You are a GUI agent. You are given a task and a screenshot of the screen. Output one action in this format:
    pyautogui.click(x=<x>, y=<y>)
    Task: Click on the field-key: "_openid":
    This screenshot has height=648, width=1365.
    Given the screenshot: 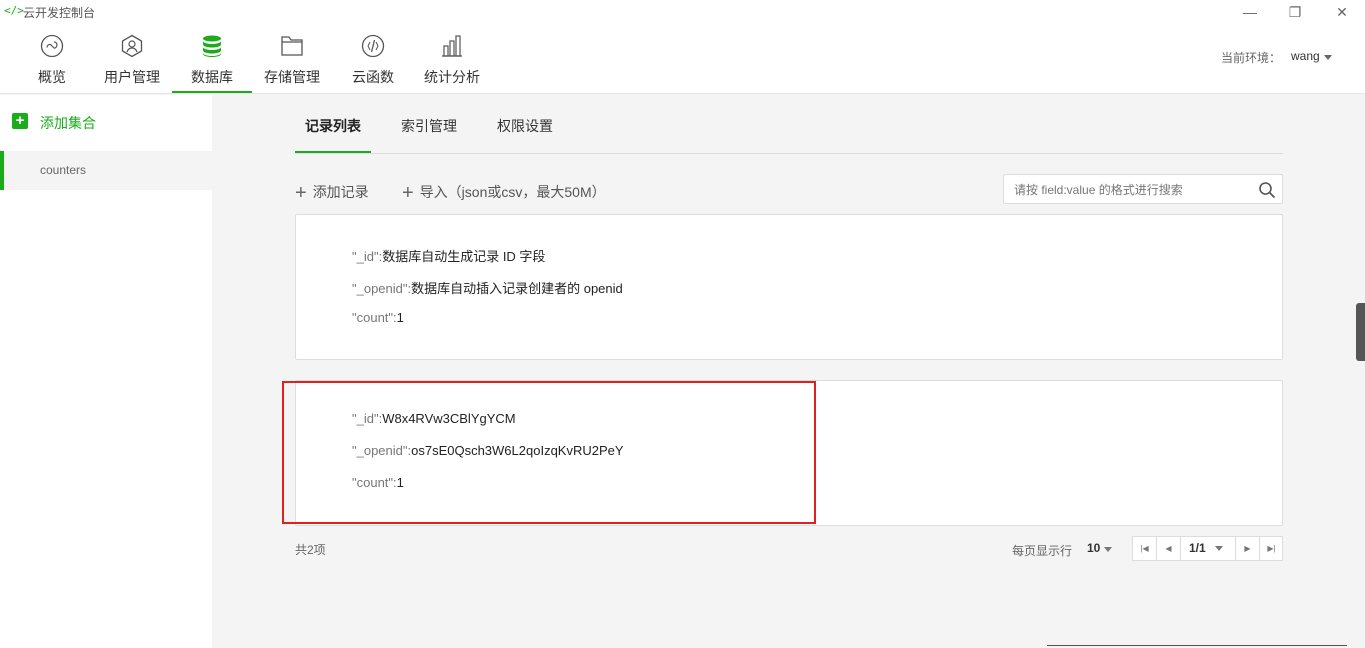 What is the action you would take?
    pyautogui.click(x=382, y=288)
    